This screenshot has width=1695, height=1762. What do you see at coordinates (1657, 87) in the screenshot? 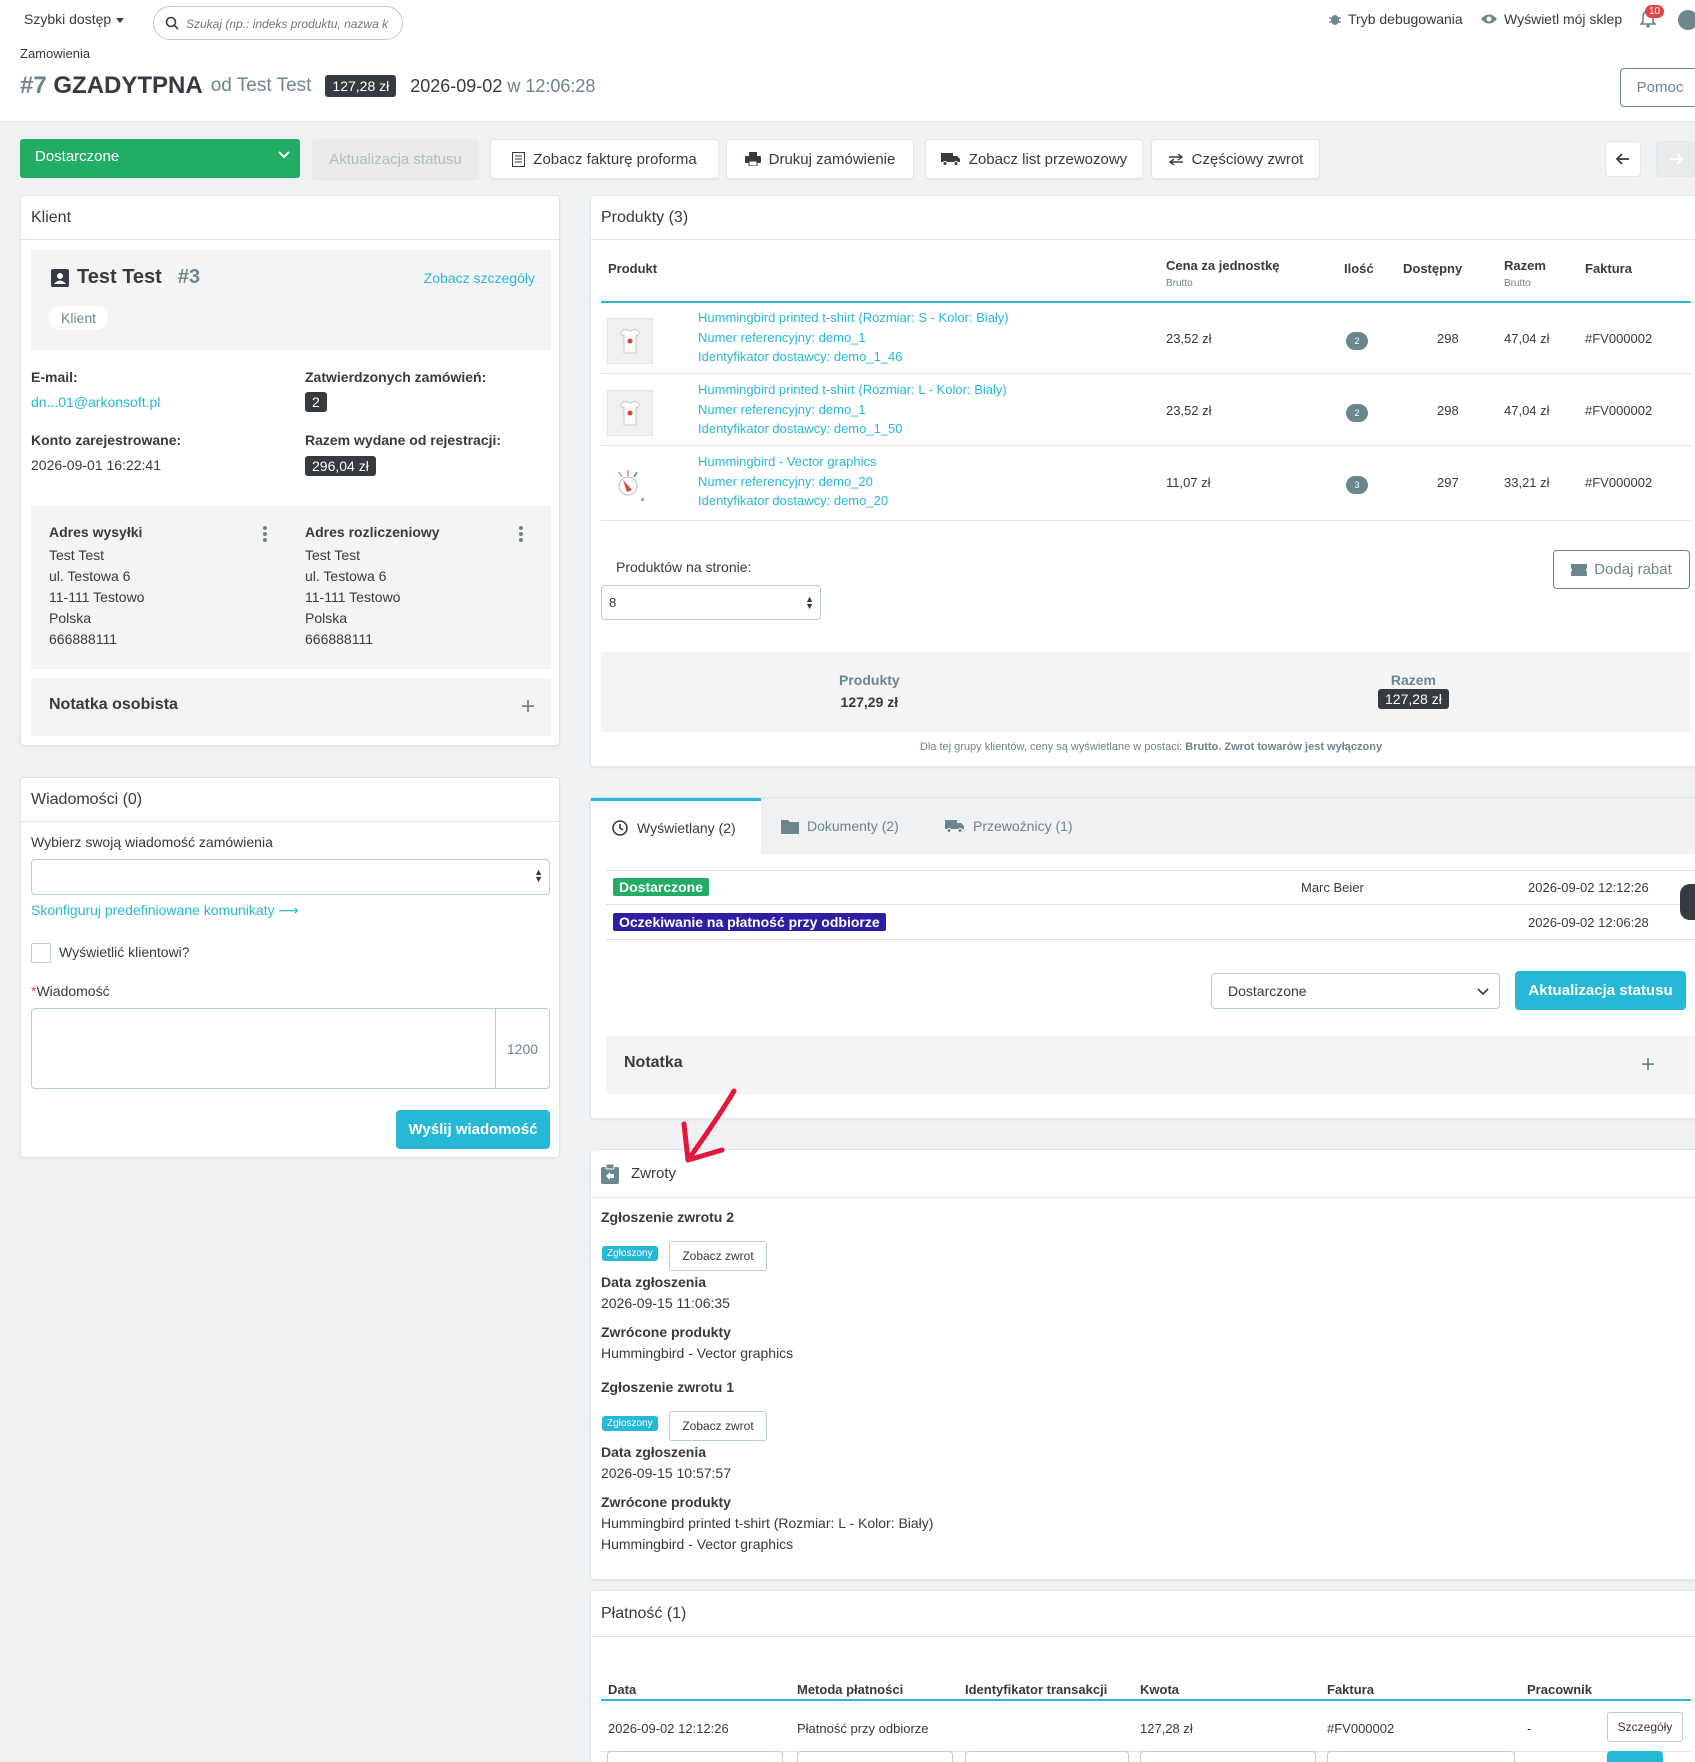
I see `help-button: Pomoc` at bounding box center [1657, 87].